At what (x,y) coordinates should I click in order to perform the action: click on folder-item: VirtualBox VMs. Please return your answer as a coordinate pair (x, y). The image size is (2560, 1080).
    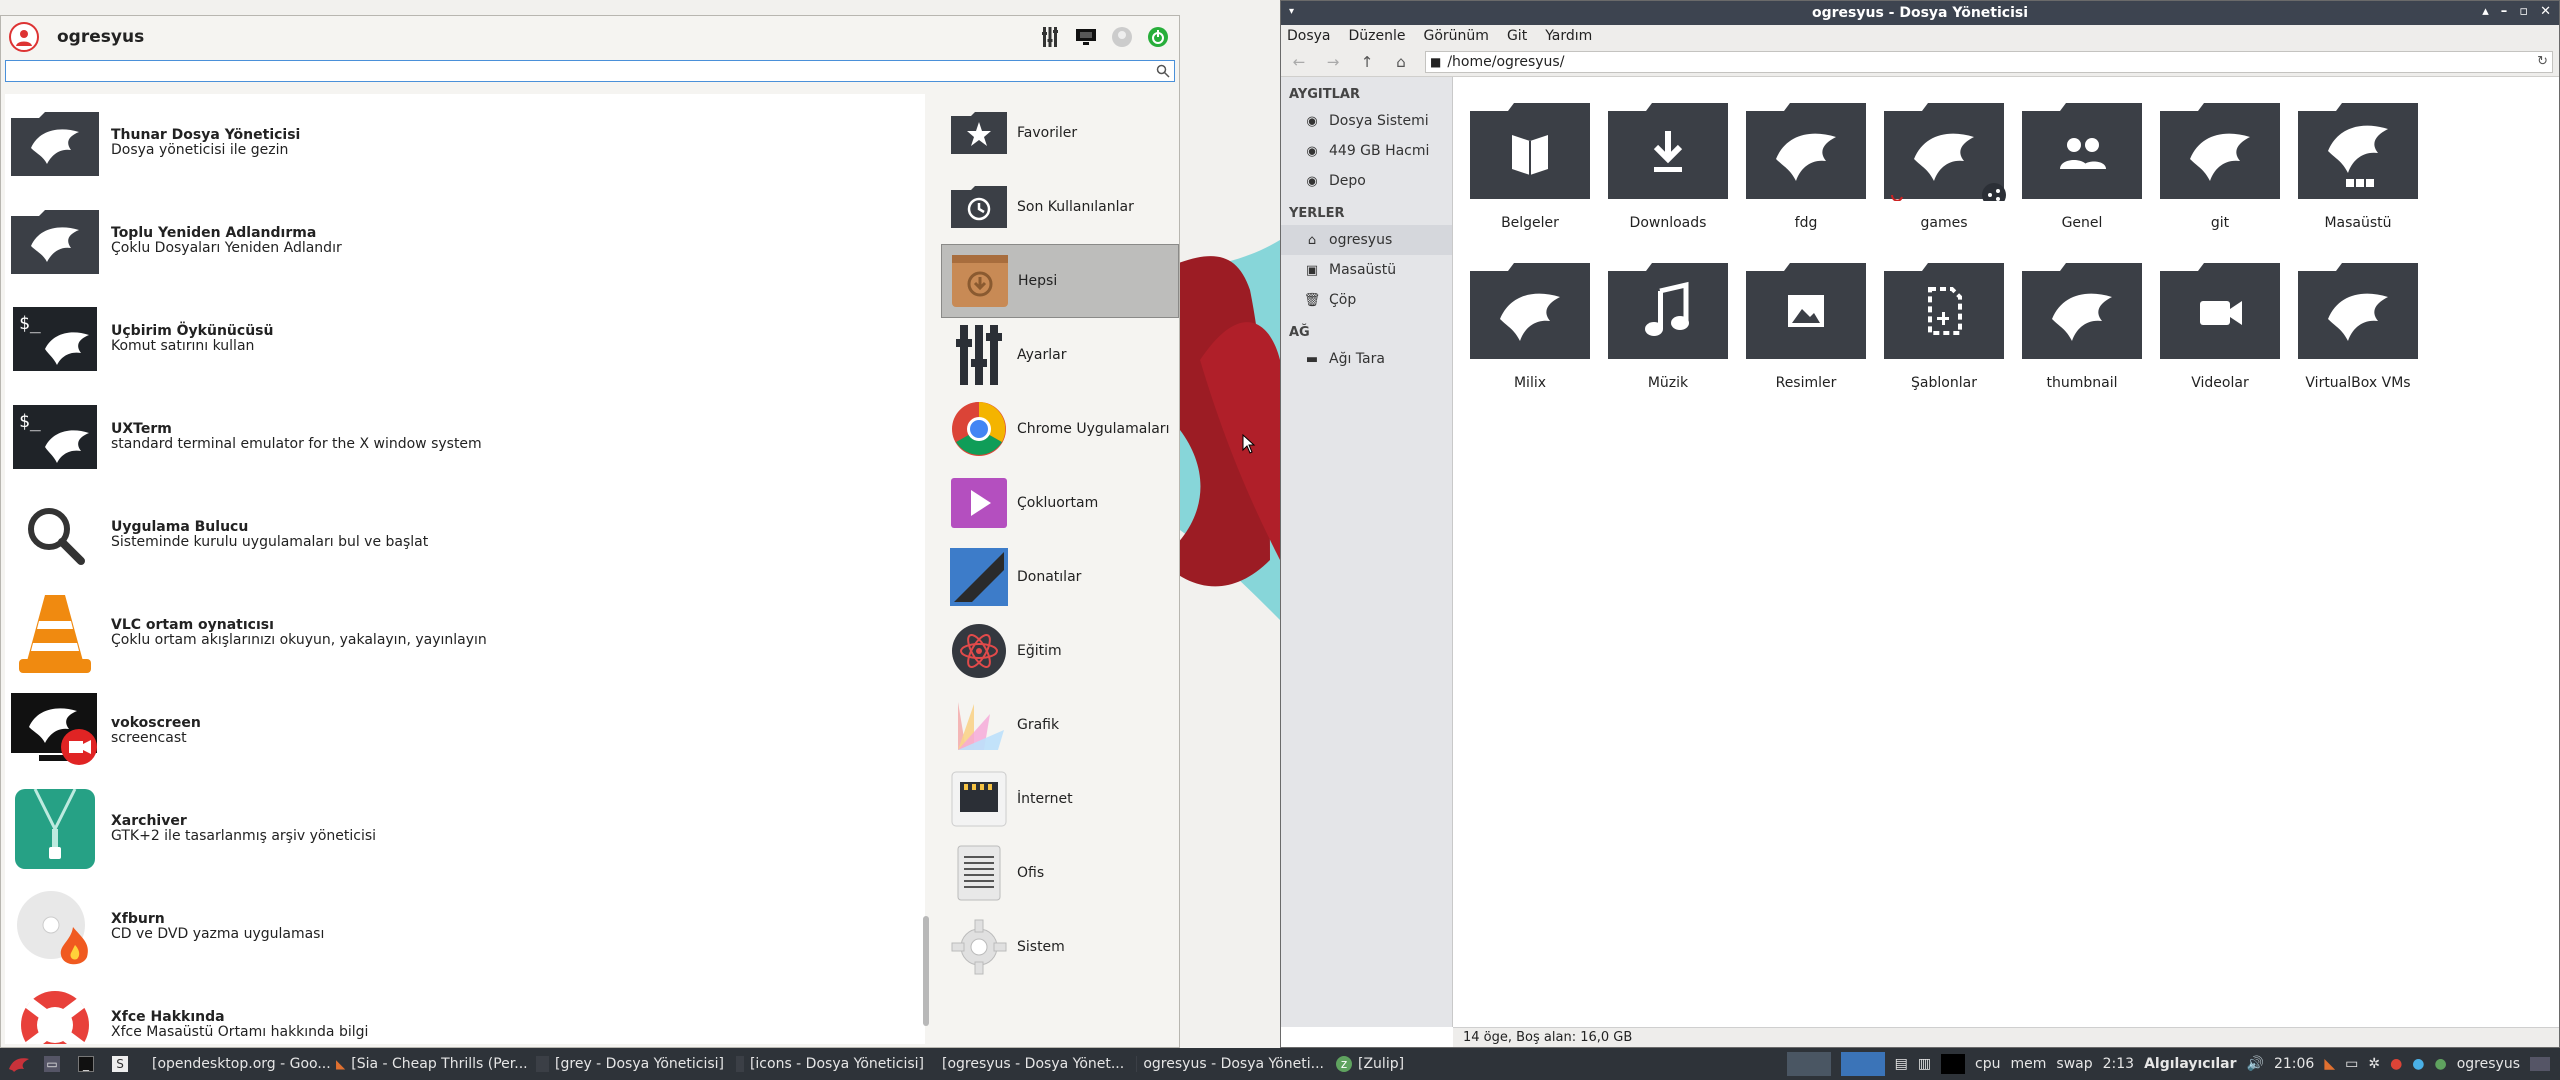
    Looking at the image, I should click on (2358, 341).